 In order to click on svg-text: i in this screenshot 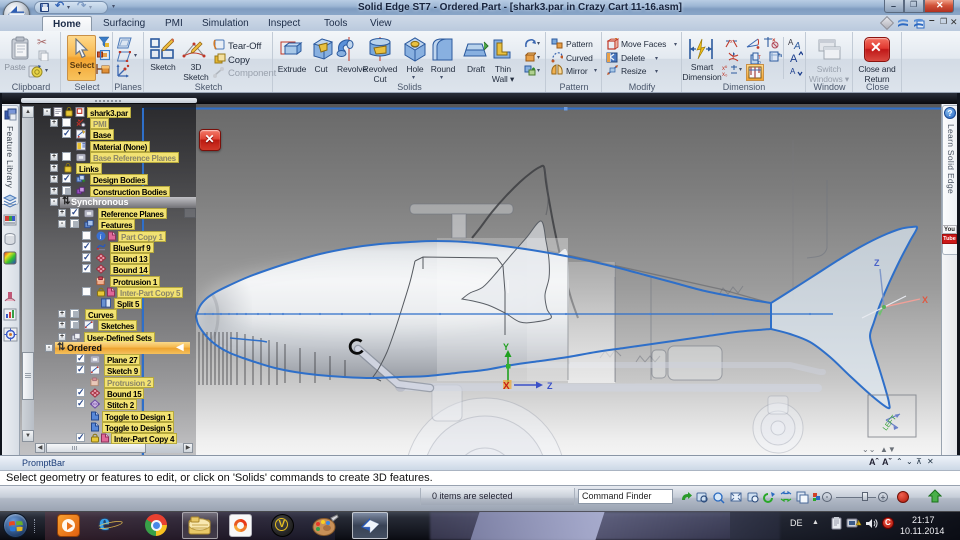, I will do `click(101, 237)`.